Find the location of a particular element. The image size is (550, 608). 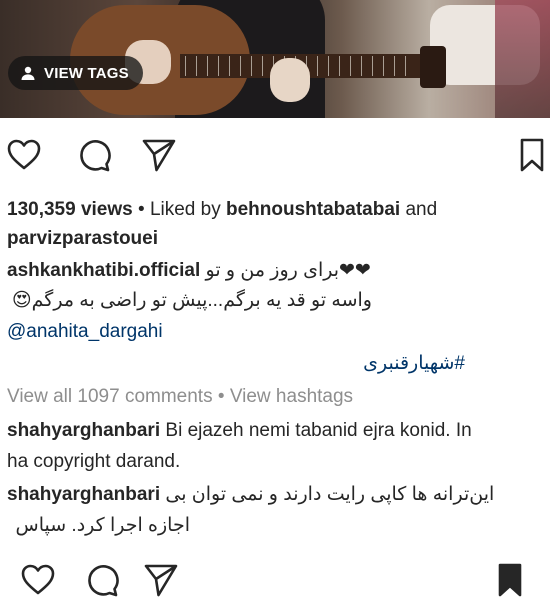

caption-text-1: ❤❤برای روز من و تو is located at coordinates (288, 270).